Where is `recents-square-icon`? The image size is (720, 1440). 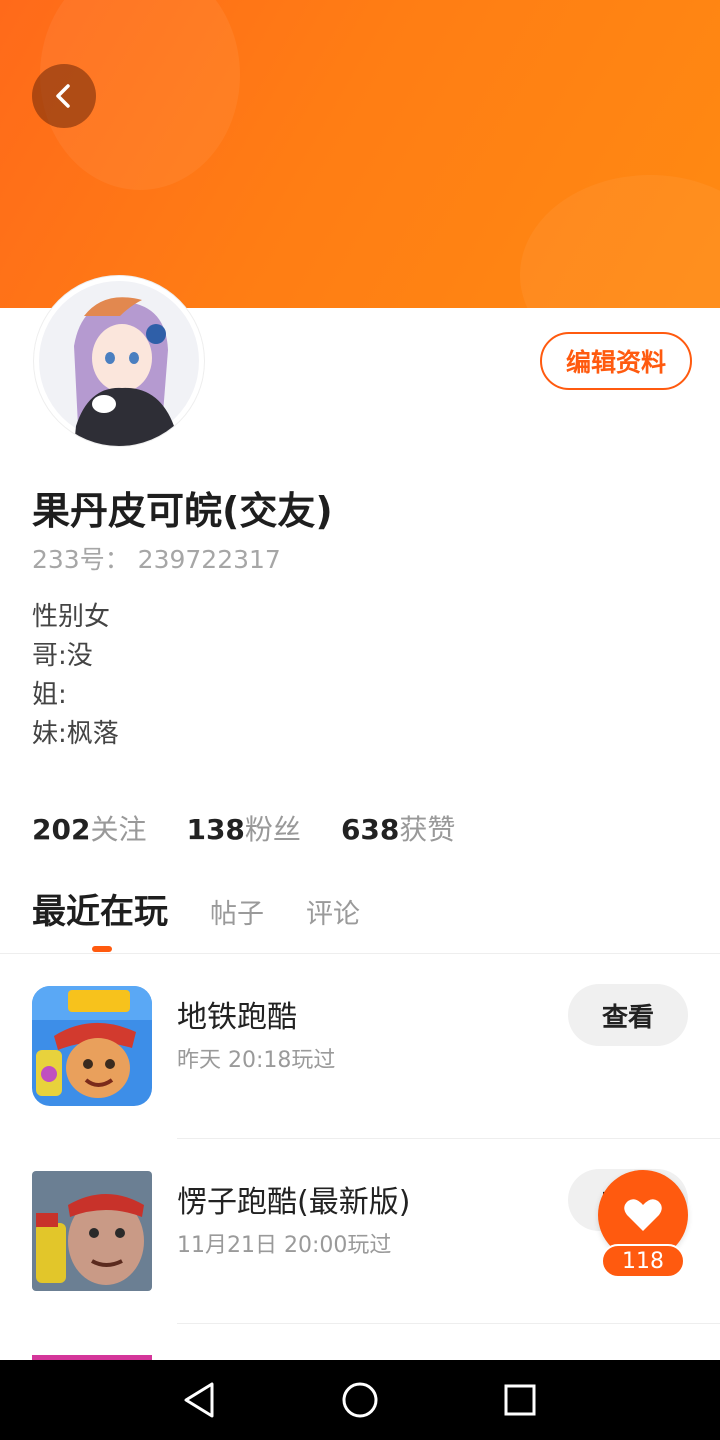
recents-square-icon is located at coordinates (520, 1400).